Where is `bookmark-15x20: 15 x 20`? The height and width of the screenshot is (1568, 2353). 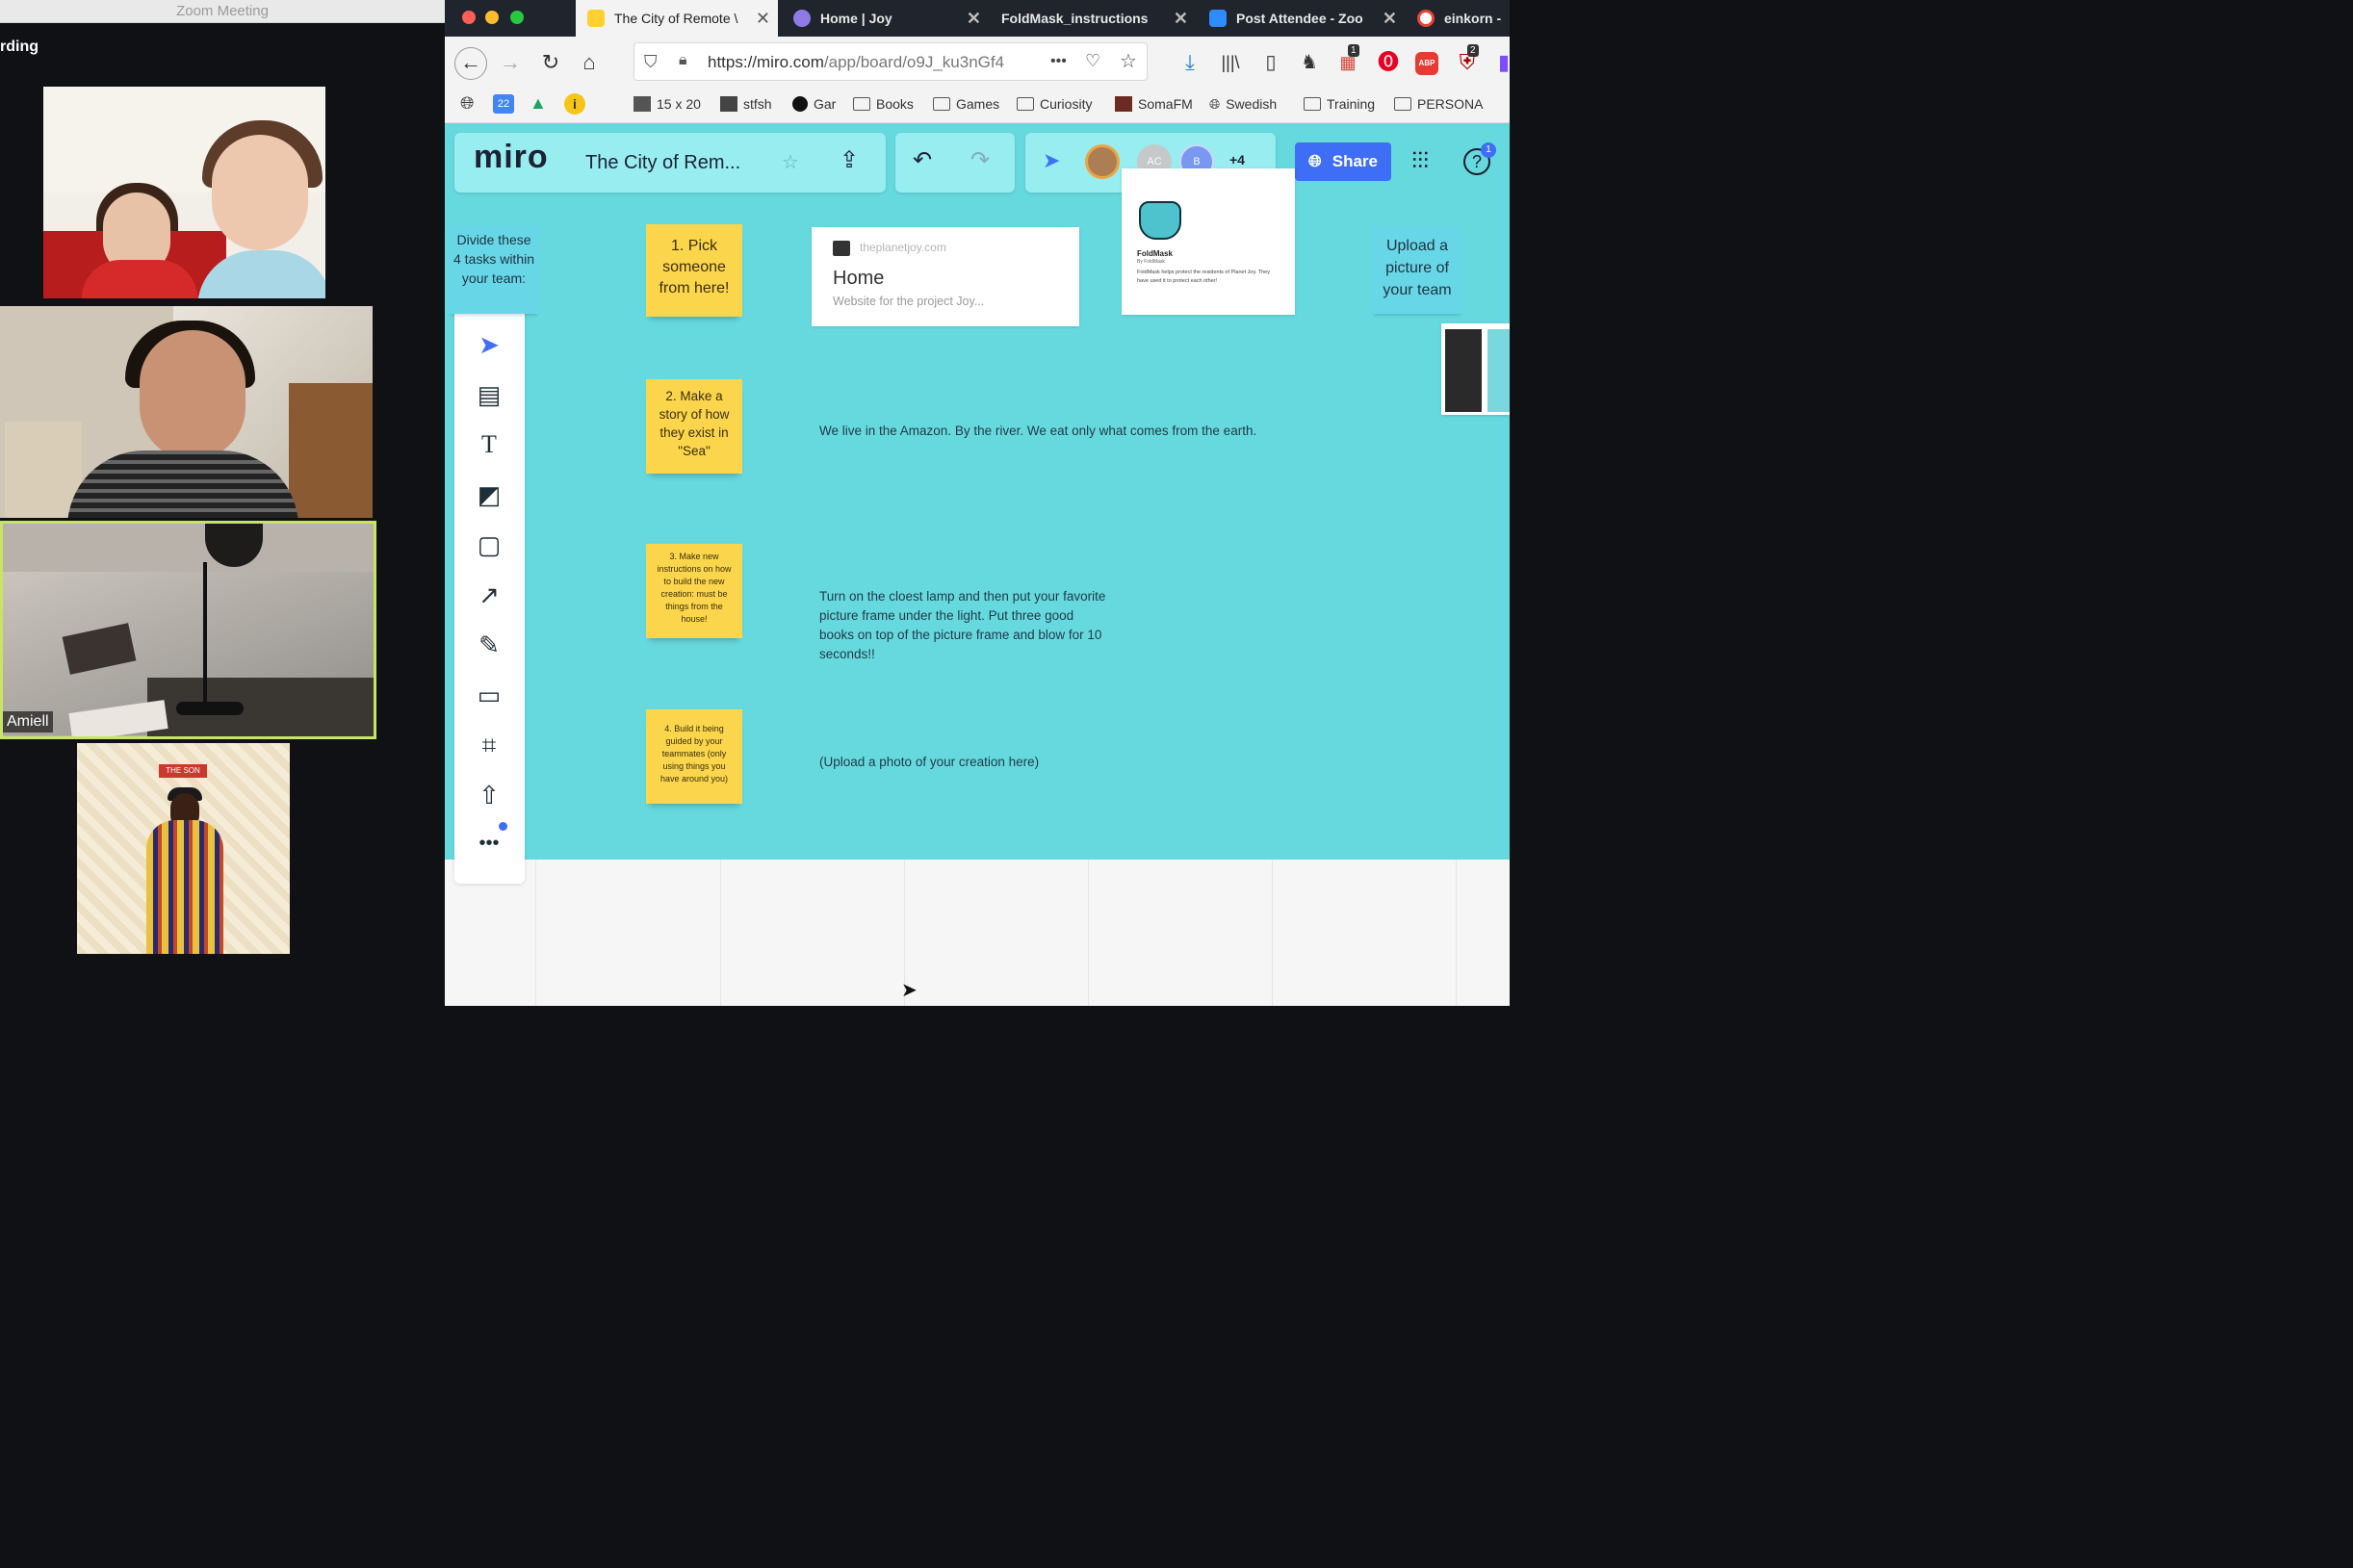 bookmark-15x20: 15 x 20 is located at coordinates (667, 104).